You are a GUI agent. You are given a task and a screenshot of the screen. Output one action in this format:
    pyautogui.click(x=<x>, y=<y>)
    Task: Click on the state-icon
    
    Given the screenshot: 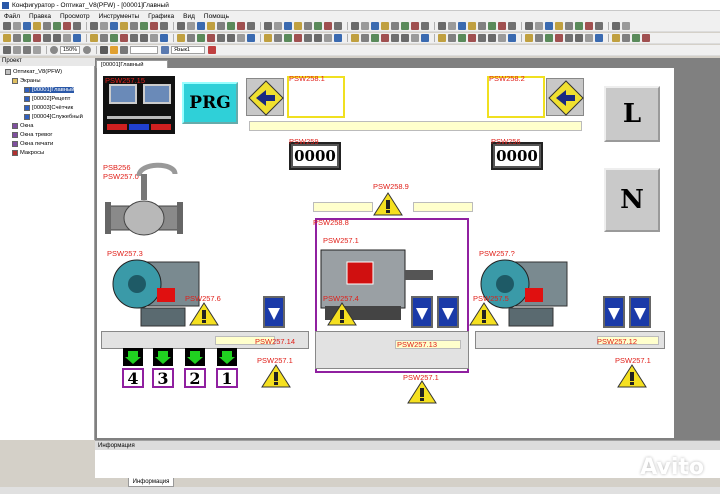 What is the action you would take?
    pyautogui.click(x=124, y=50)
    